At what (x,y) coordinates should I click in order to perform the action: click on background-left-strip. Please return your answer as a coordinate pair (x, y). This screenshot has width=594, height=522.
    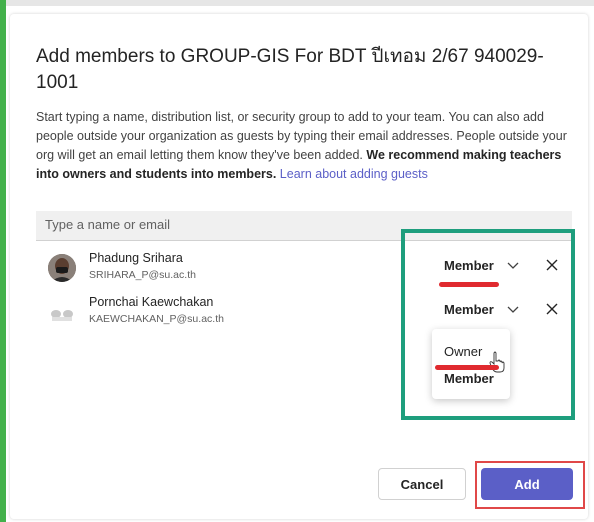
    Looking at the image, I should click on (3, 261).